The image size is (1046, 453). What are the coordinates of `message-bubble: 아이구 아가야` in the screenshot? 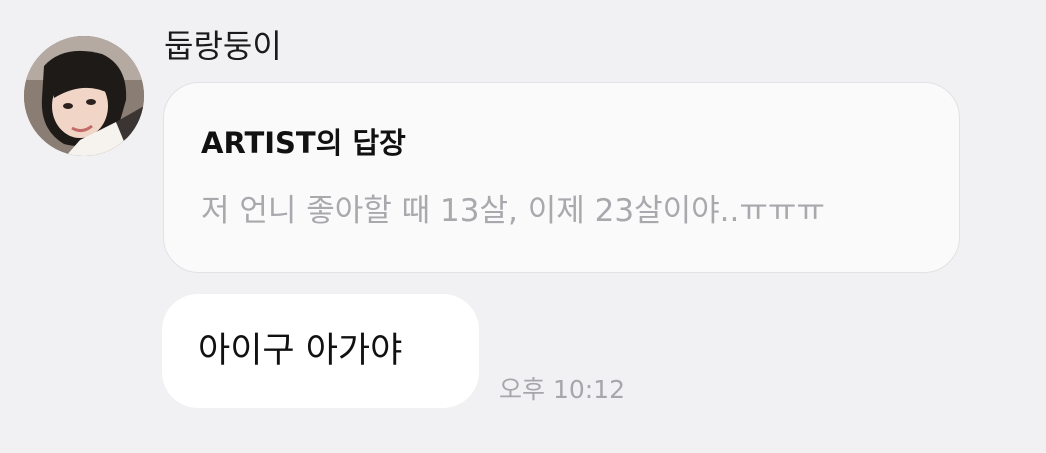 It's located at (320, 351).